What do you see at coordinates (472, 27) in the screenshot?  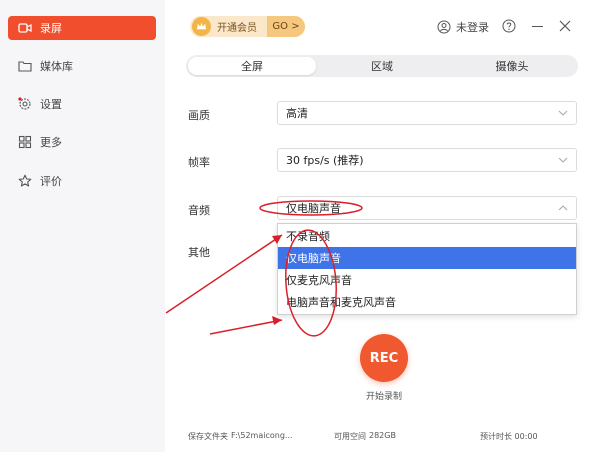 I see `login-label: 未登录` at bounding box center [472, 27].